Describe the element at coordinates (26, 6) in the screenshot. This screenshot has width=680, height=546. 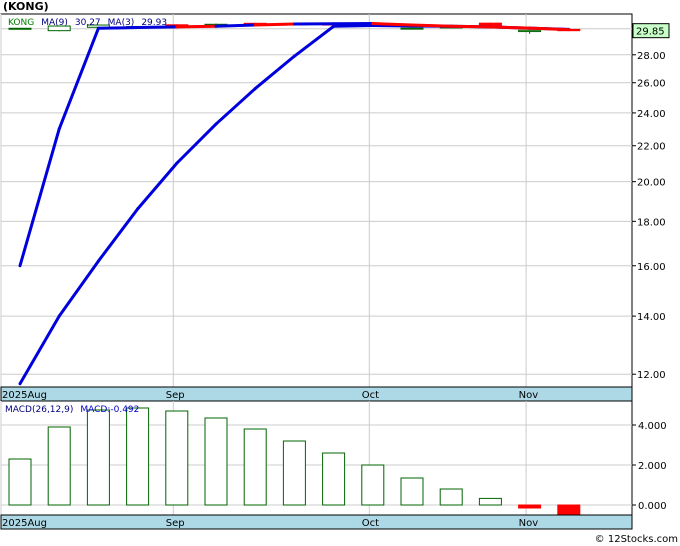
I see `chart-title: (KONG)` at that location.